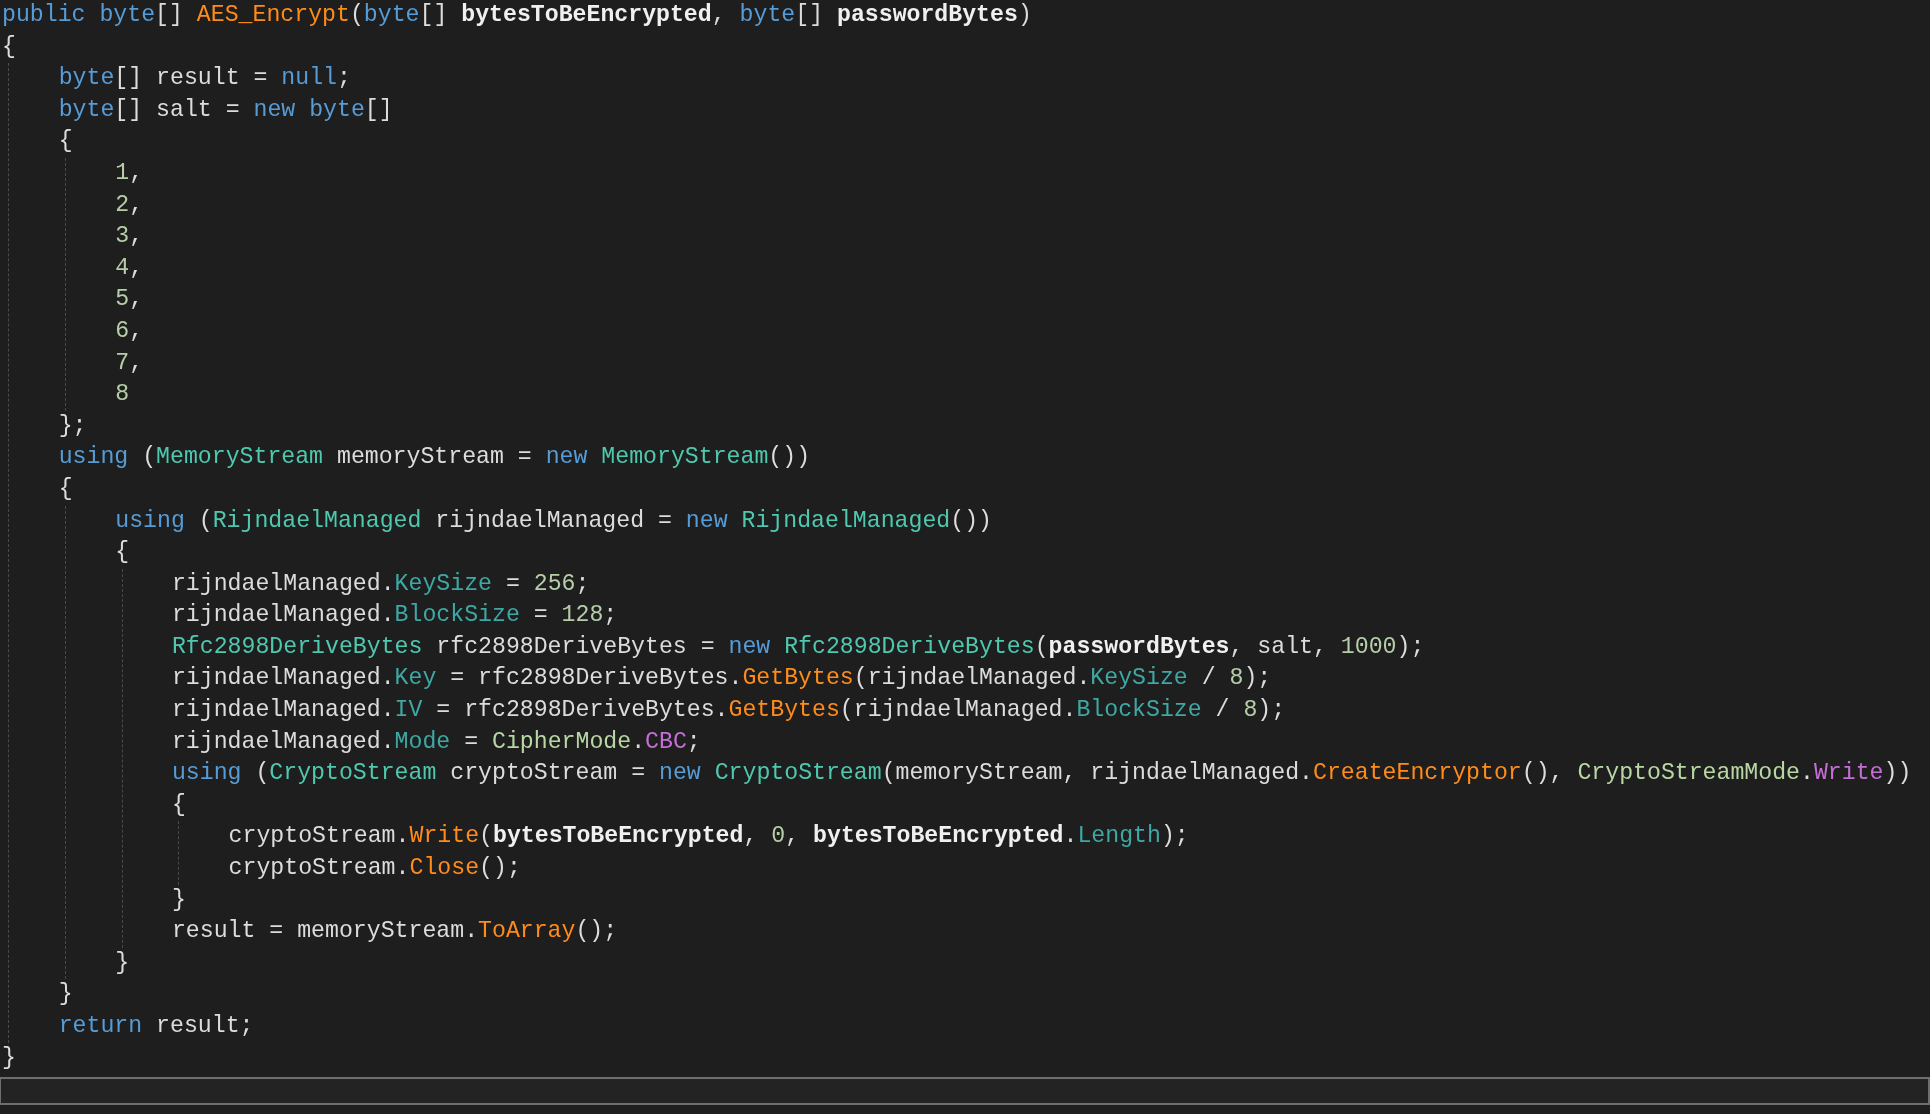 Image resolution: width=1930 pixels, height=1114 pixels. I want to click on code-line: cryptoStream.Close();, so click(374, 869).